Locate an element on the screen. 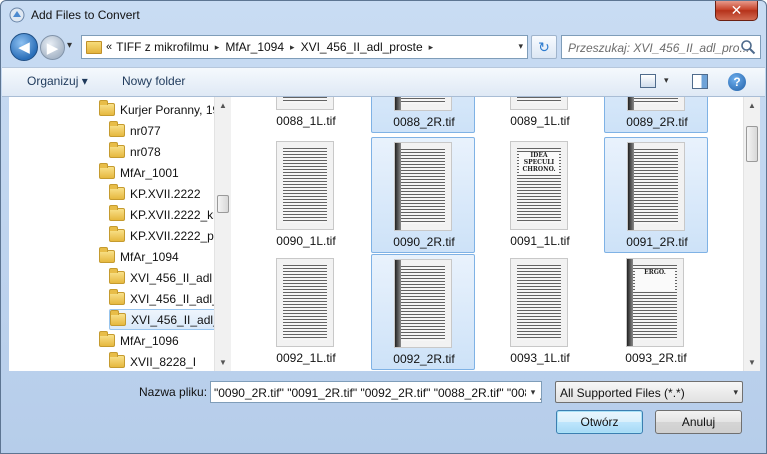  tree-item: MfAr_1096 is located at coordinates (164, 340).